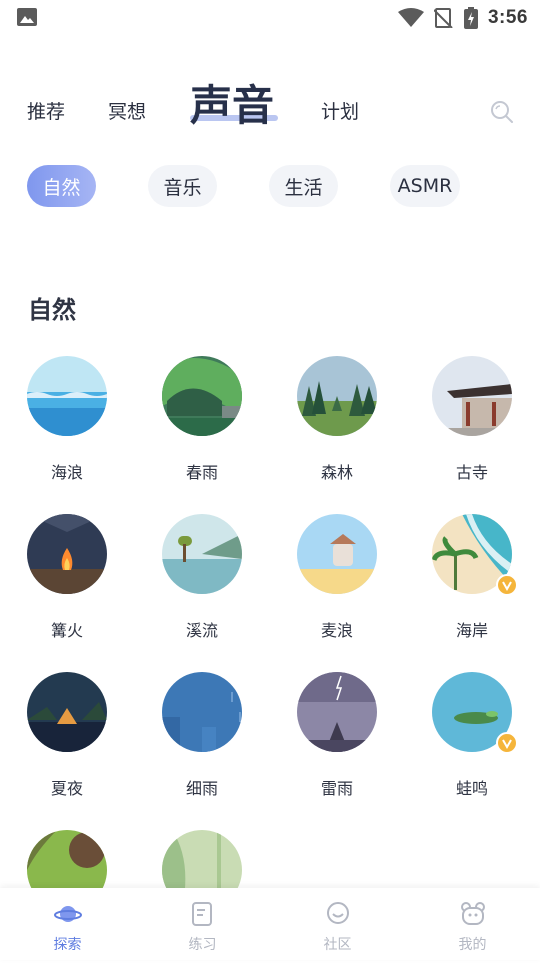  I want to click on bear-face-icon, so click(473, 913).